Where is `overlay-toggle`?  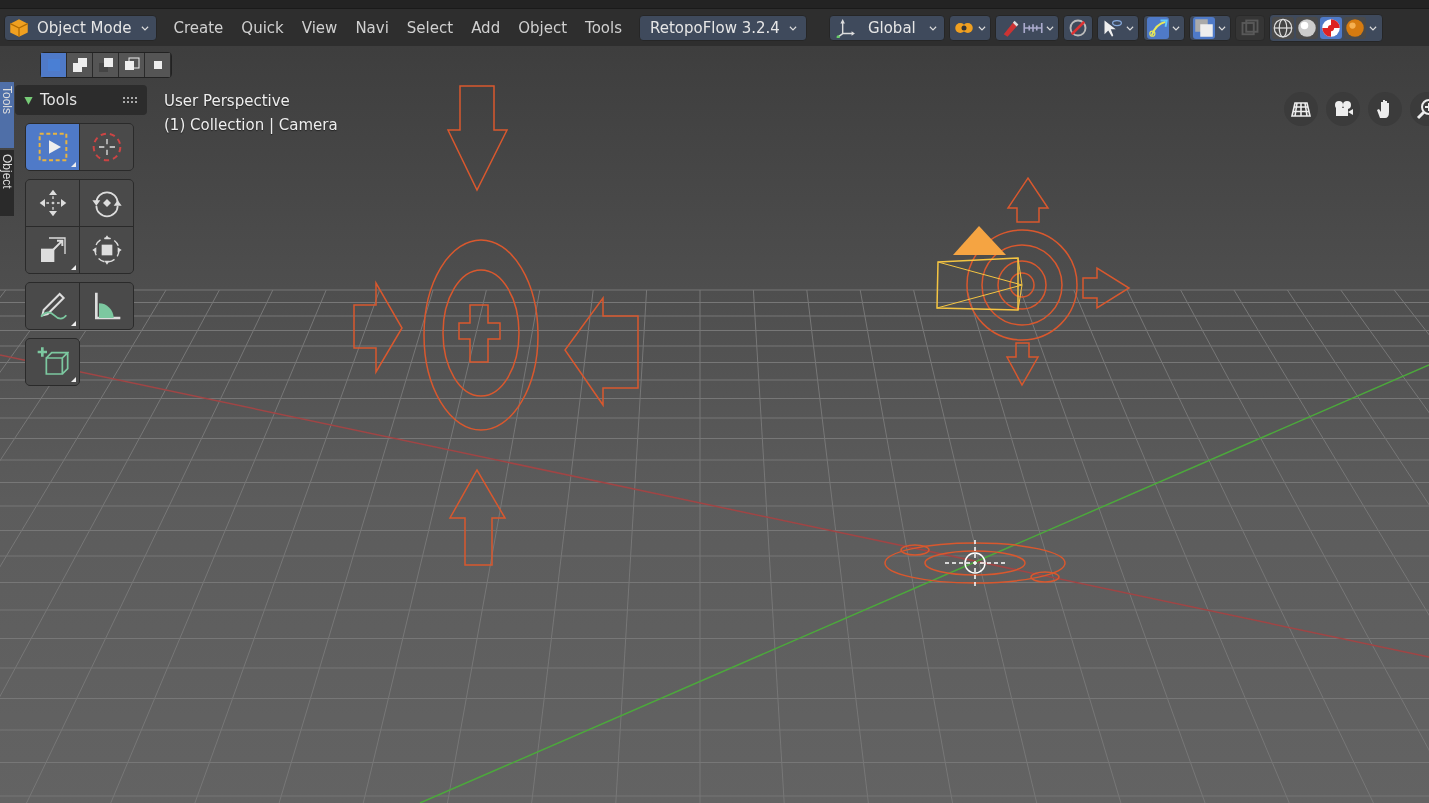
overlay-toggle is located at coordinates (1209, 27).